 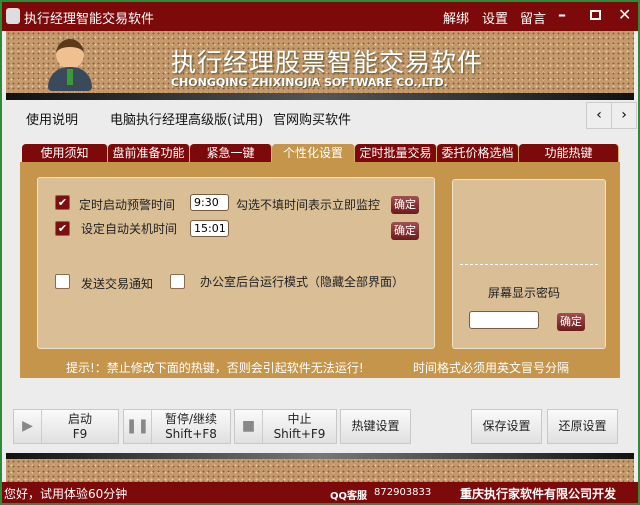 I want to click on trial-status: 您好，试用体验60分钟, so click(x=66, y=494).